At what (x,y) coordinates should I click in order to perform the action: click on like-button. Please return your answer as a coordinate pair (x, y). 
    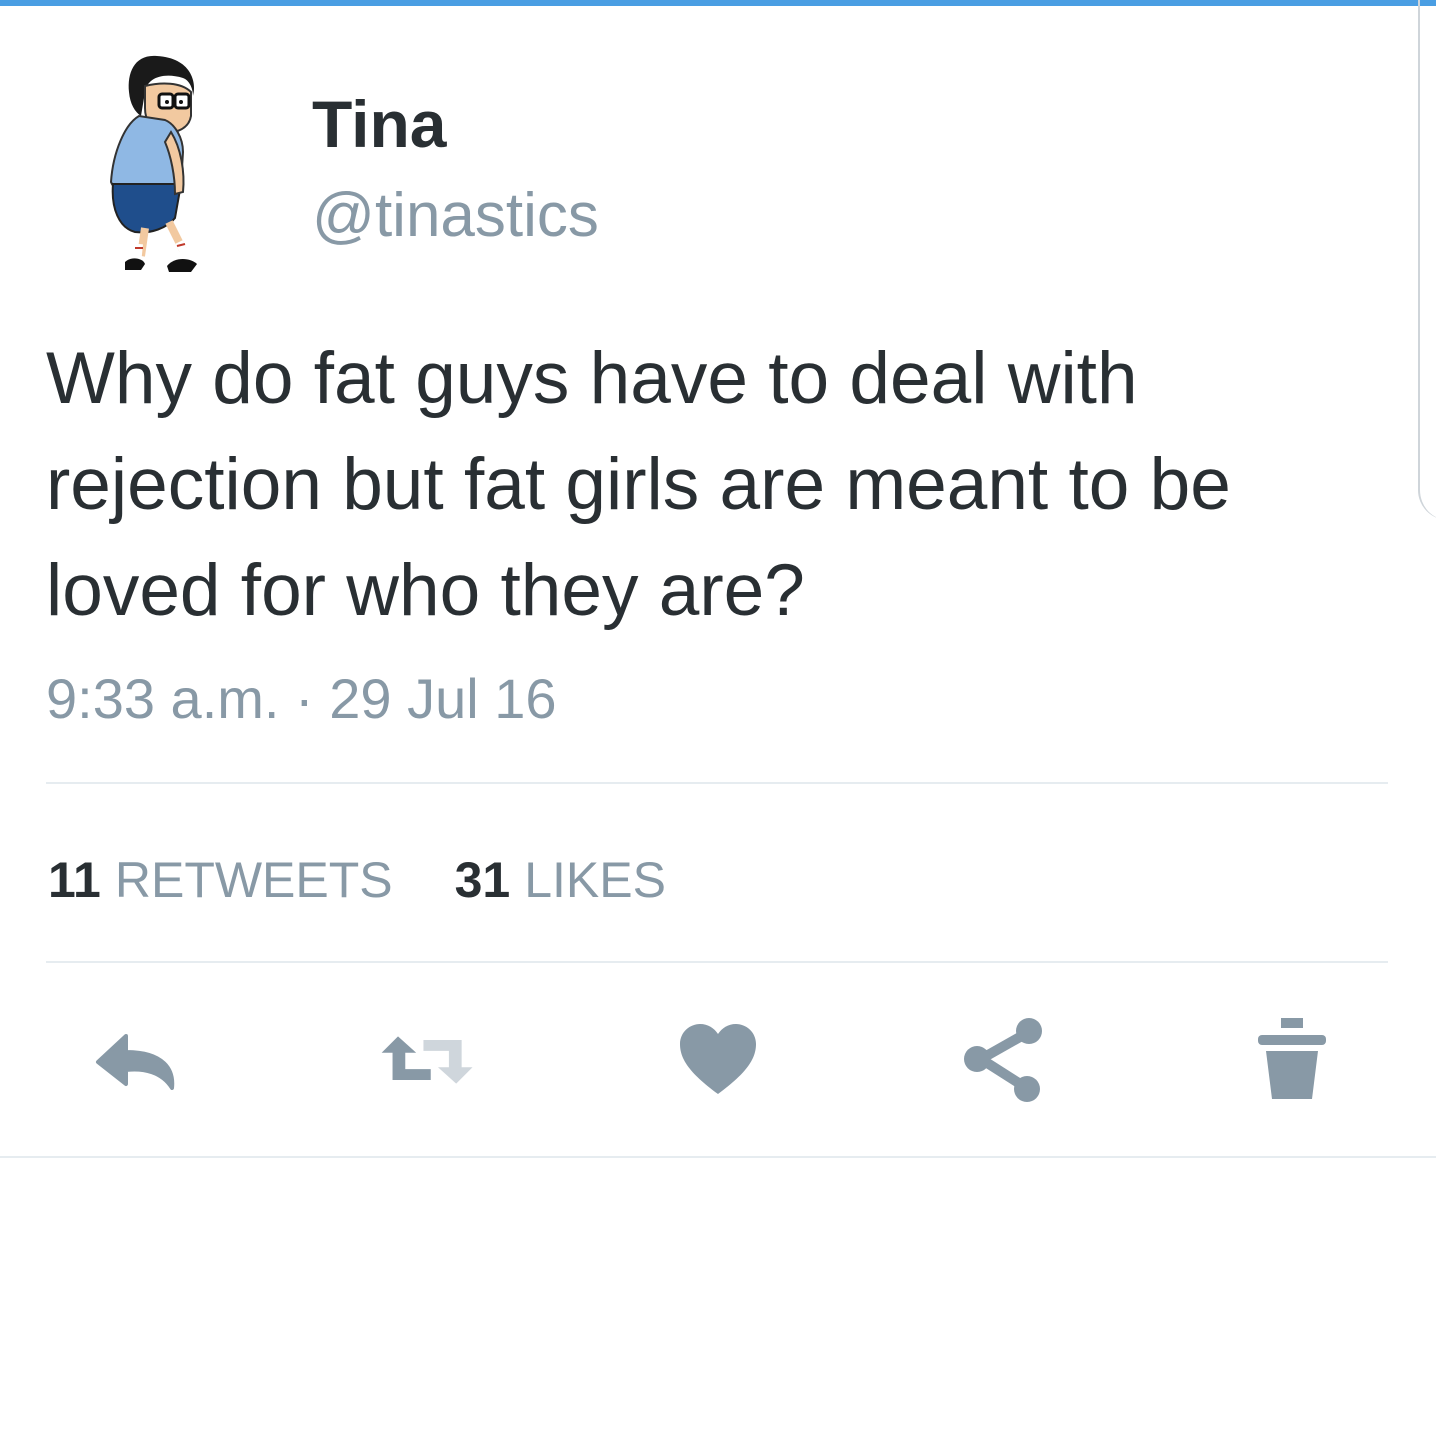
    Looking at the image, I should click on (718, 1060).